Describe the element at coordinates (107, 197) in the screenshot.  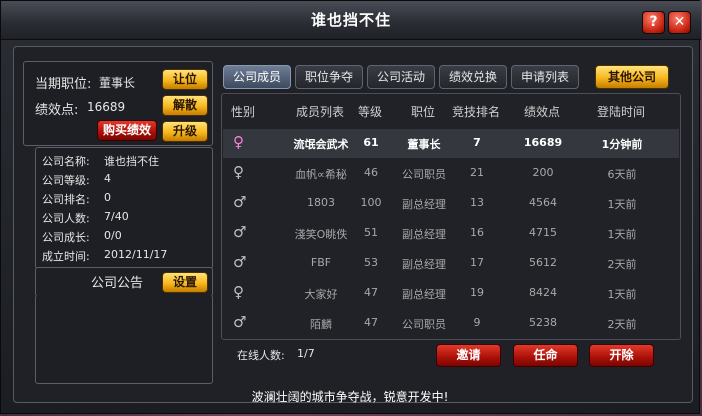
I see `info-value: 0` at that location.